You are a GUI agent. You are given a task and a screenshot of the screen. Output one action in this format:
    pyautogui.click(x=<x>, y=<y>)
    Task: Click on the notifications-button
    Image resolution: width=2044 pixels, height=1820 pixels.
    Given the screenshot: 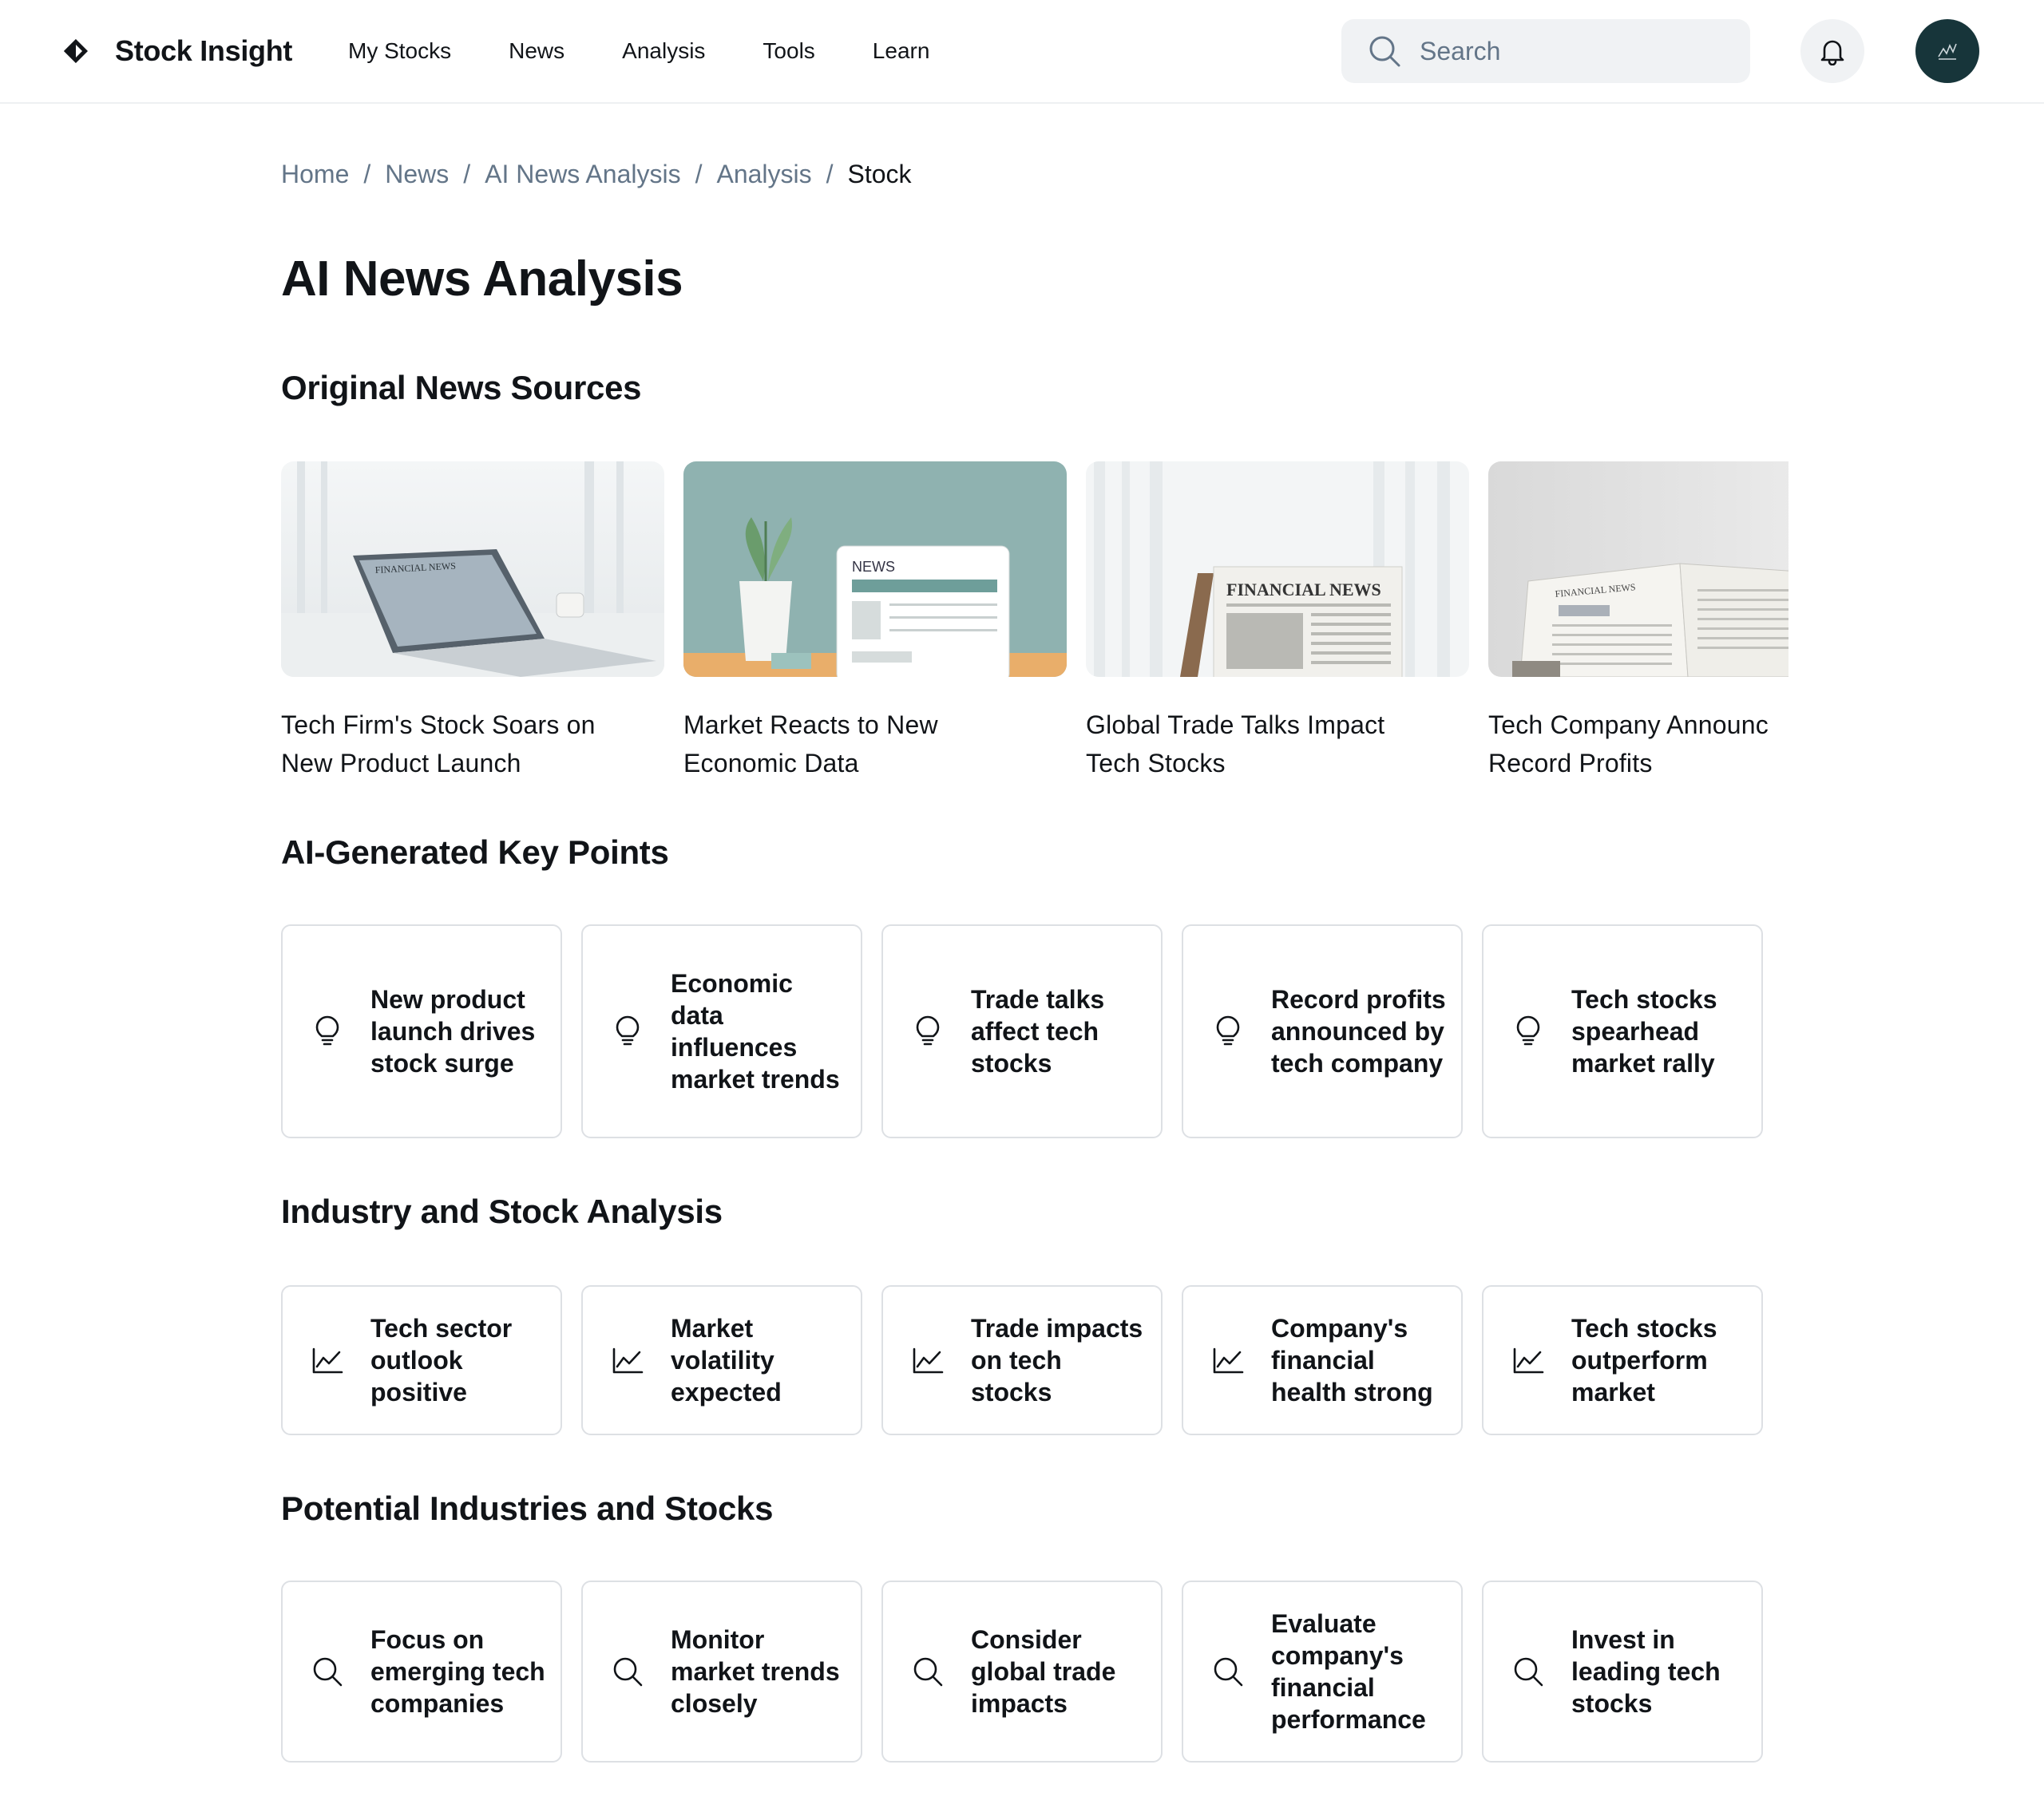 What is the action you would take?
    pyautogui.click(x=1832, y=51)
    